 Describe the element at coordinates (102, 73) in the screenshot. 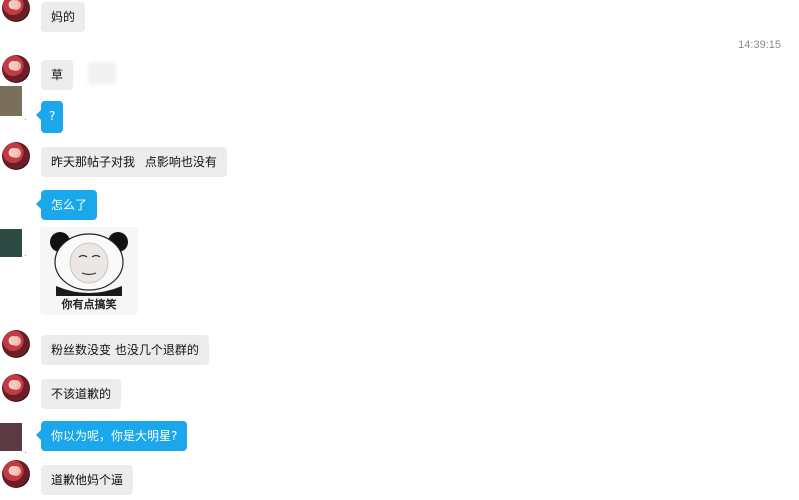

I see `redacted-area` at that location.